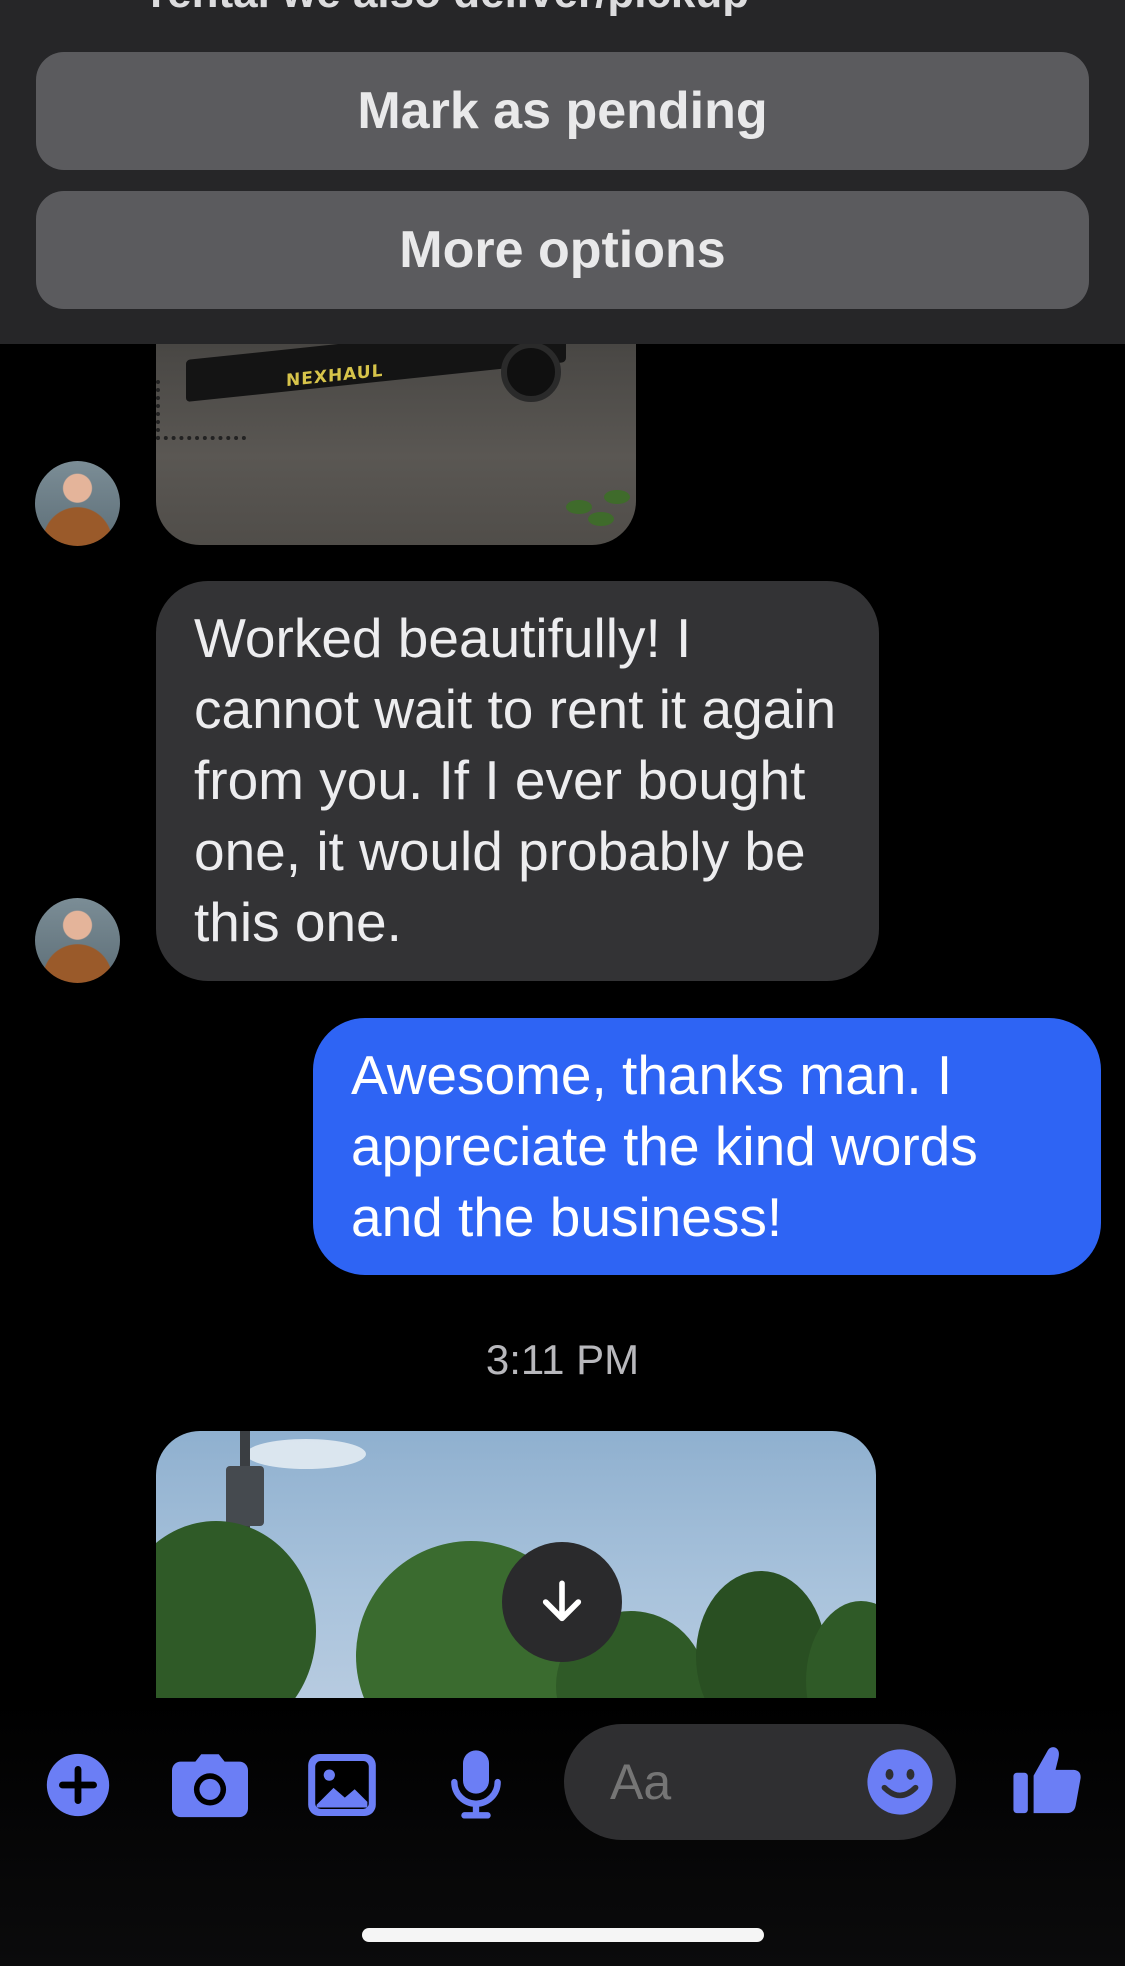 The height and width of the screenshot is (1966, 1125). I want to click on message-input-pill, so click(760, 1782).